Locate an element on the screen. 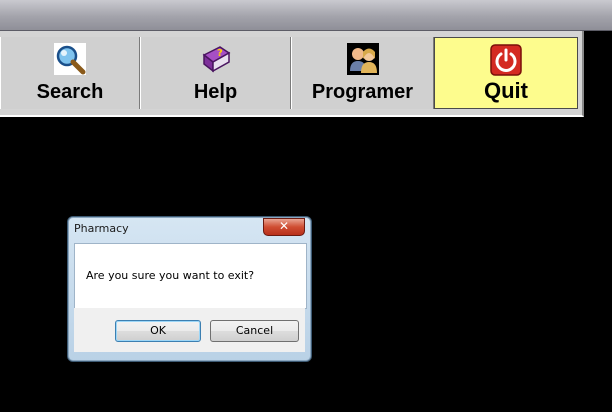  dialog-title: Pharmacy is located at coordinates (101, 228).